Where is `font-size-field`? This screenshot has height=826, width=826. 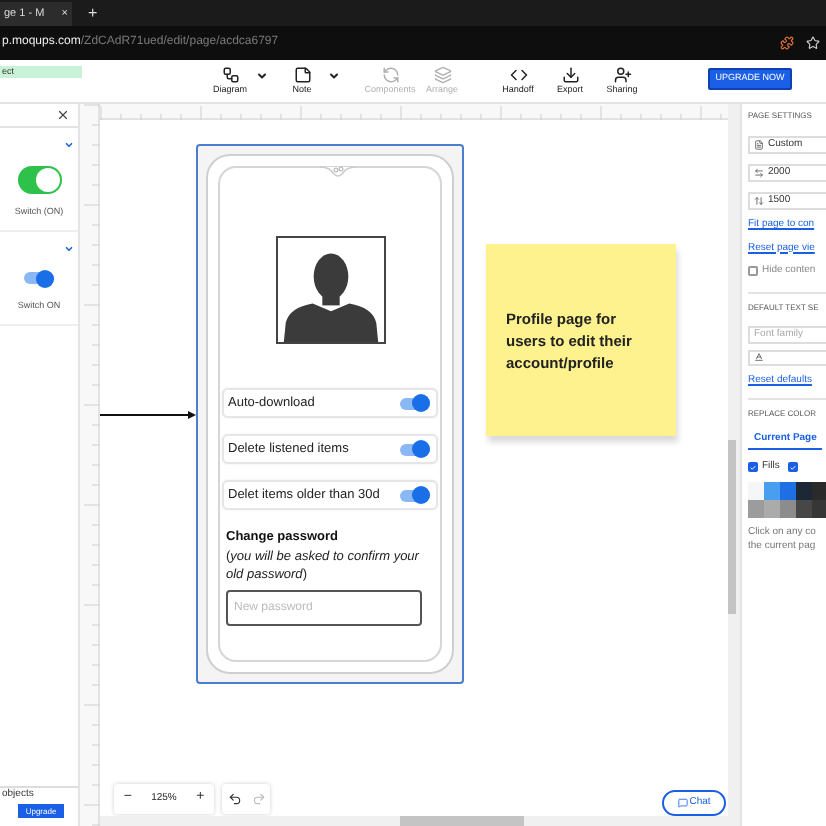 font-size-field is located at coordinates (787, 357).